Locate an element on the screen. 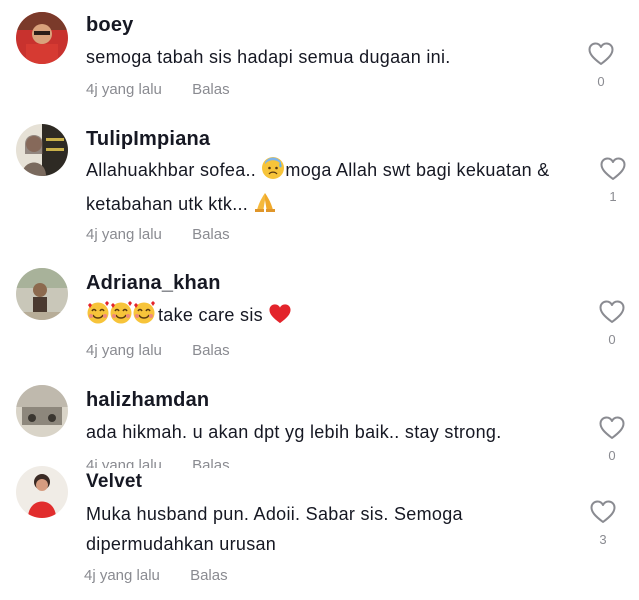  comment-text-part: take care sis is located at coordinates (210, 315).